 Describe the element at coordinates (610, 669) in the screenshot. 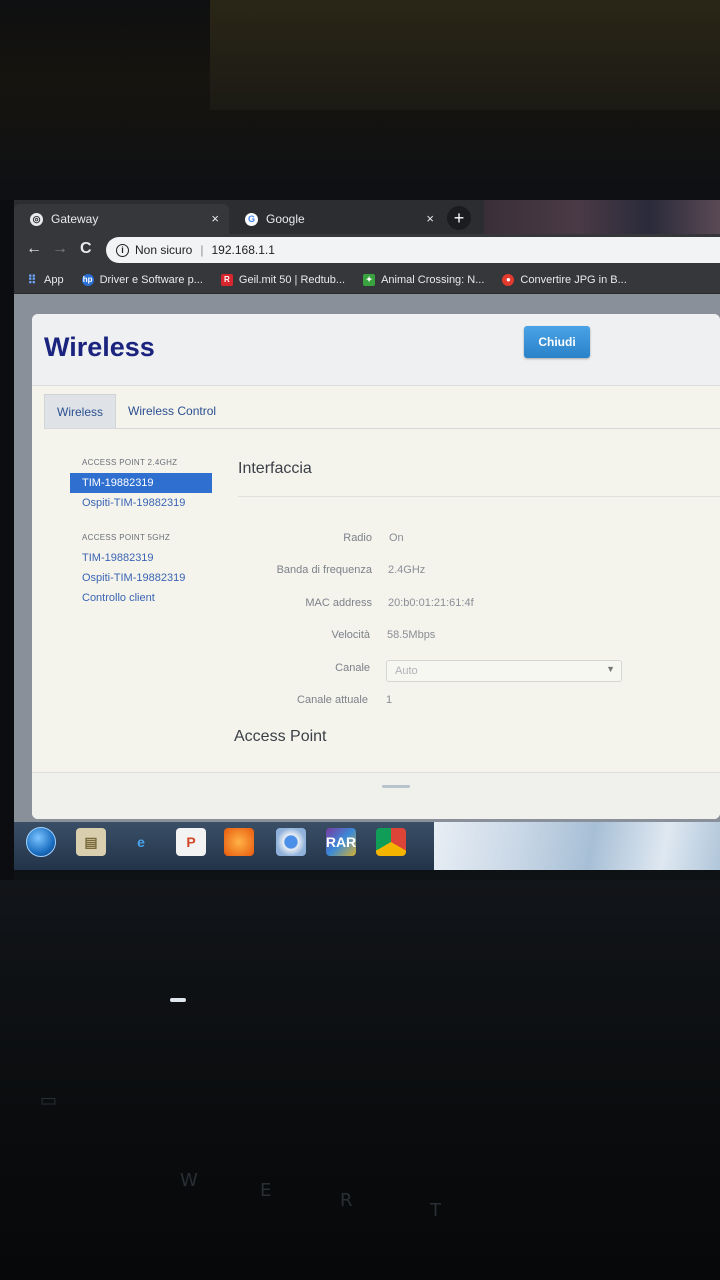

I see `chevron-down-icon: ▼` at that location.